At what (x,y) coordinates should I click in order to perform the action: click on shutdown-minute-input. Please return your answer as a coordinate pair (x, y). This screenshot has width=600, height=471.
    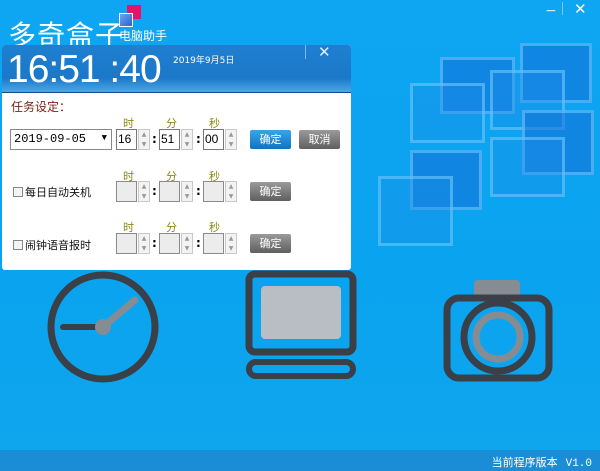
    Looking at the image, I should click on (169, 191).